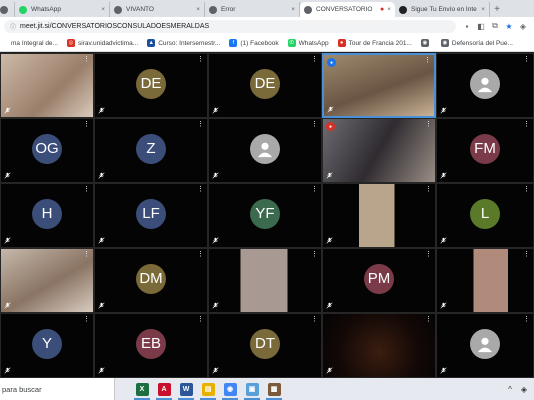 The width and height of the screenshot is (534, 400). I want to click on system-tray: ^ ◈, so click(518, 389).